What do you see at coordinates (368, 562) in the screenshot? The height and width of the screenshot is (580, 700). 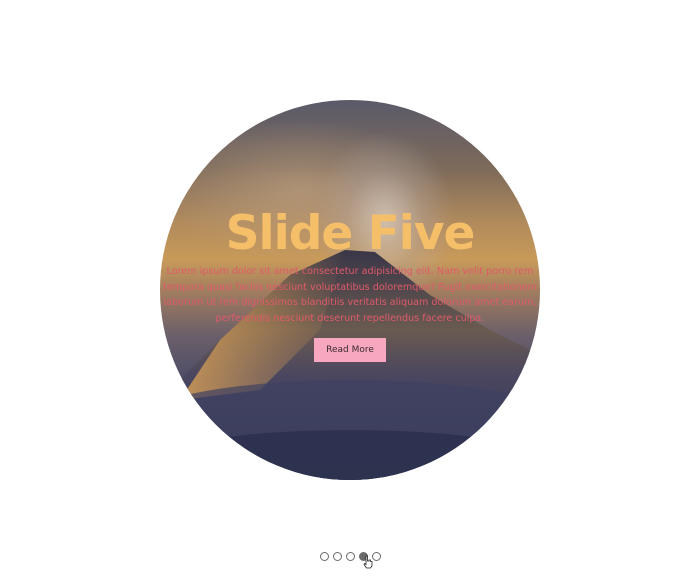 I see `hand-cursor-icon` at bounding box center [368, 562].